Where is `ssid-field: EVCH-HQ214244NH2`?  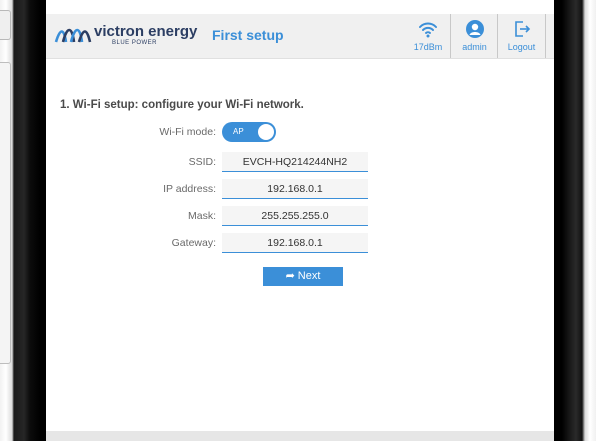 ssid-field: EVCH-HQ214244NH2 is located at coordinates (295, 162).